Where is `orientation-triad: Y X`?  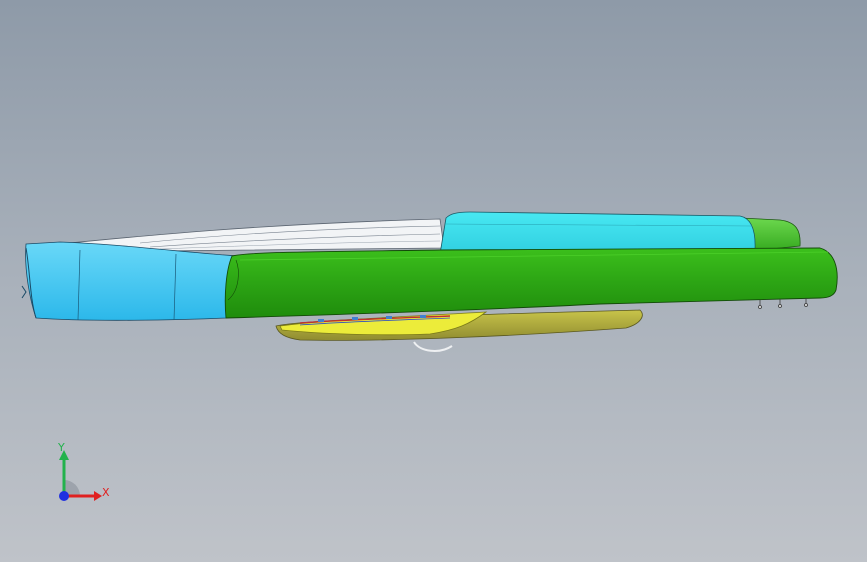 orientation-triad: Y X is located at coordinates (80, 476).